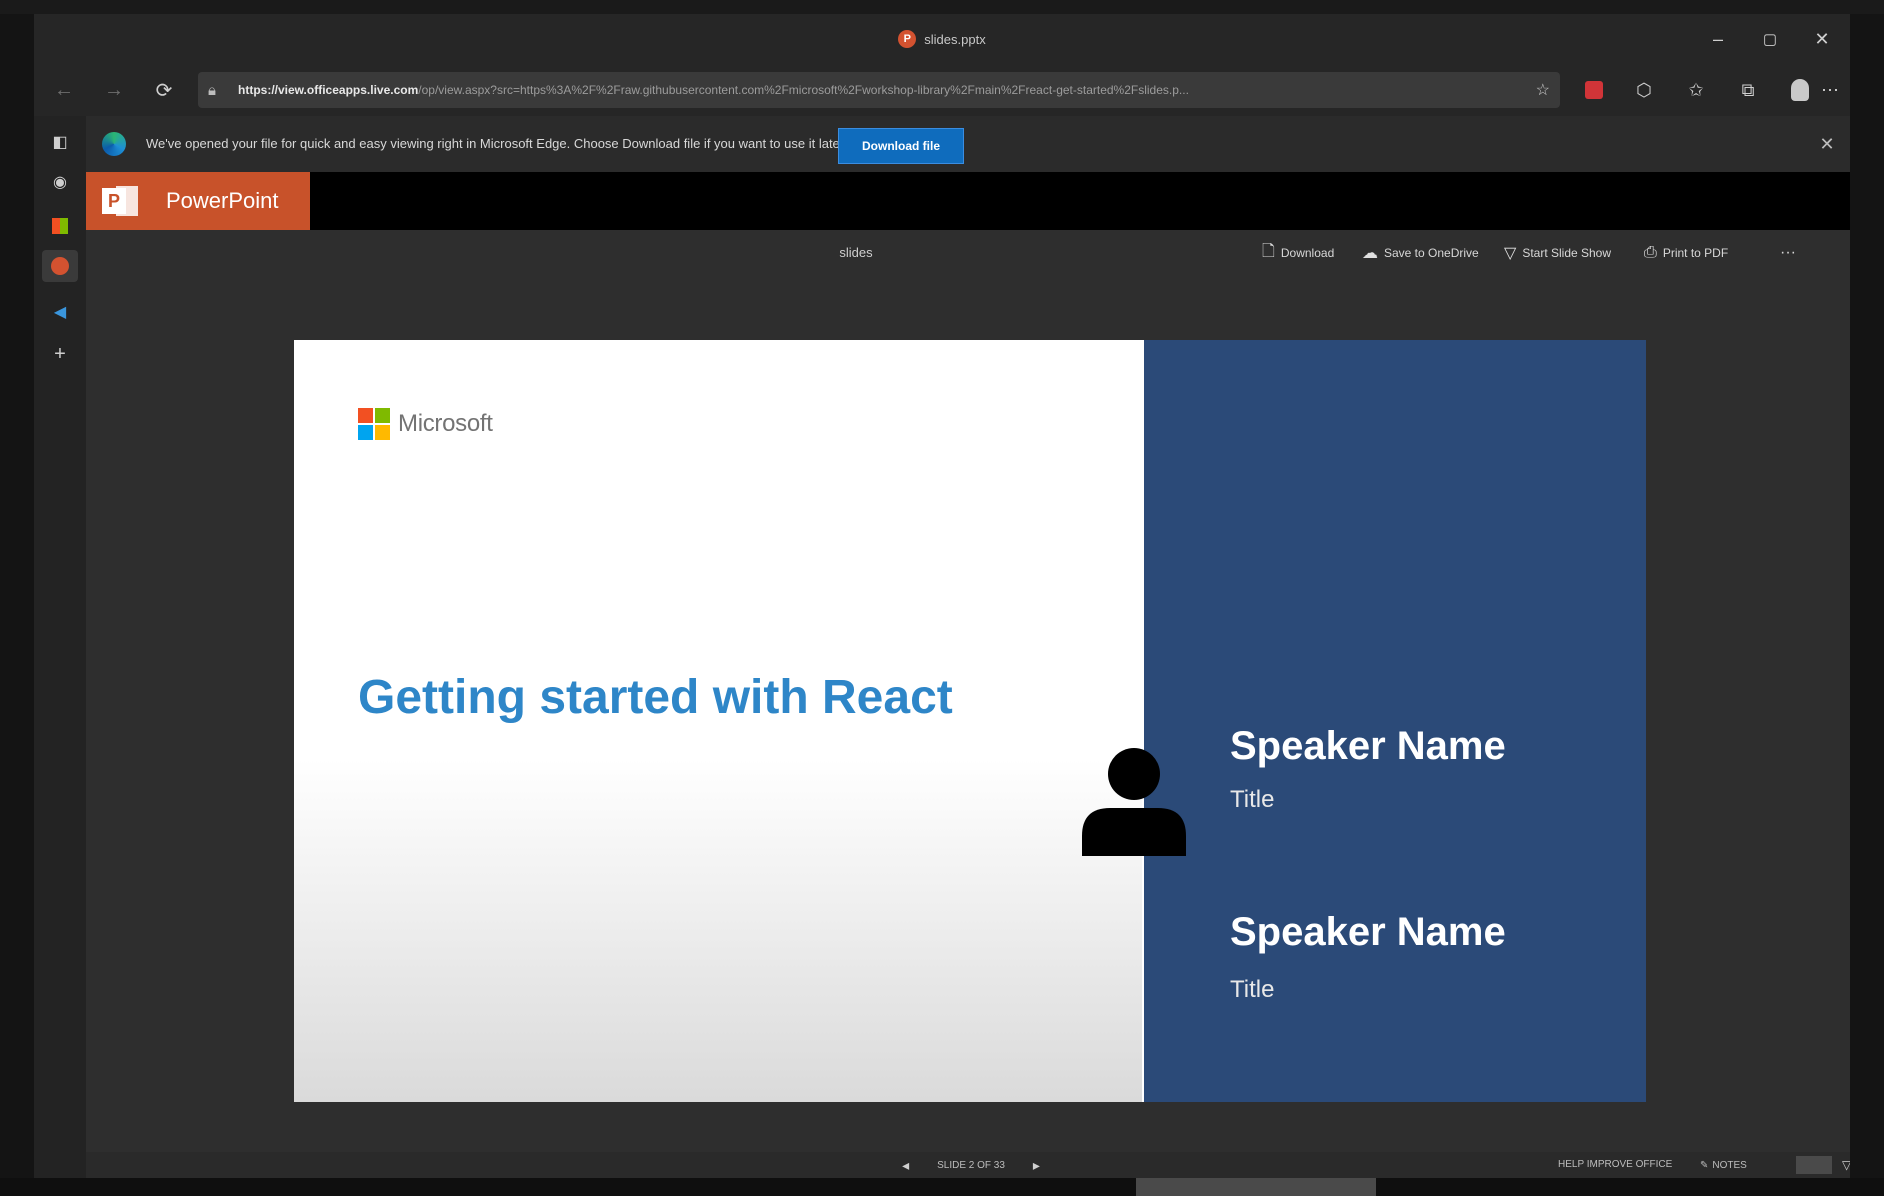 The image size is (1884, 1196). Describe the element at coordinates (1594, 90) in the screenshot. I see `pdf-extension-icon` at that location.